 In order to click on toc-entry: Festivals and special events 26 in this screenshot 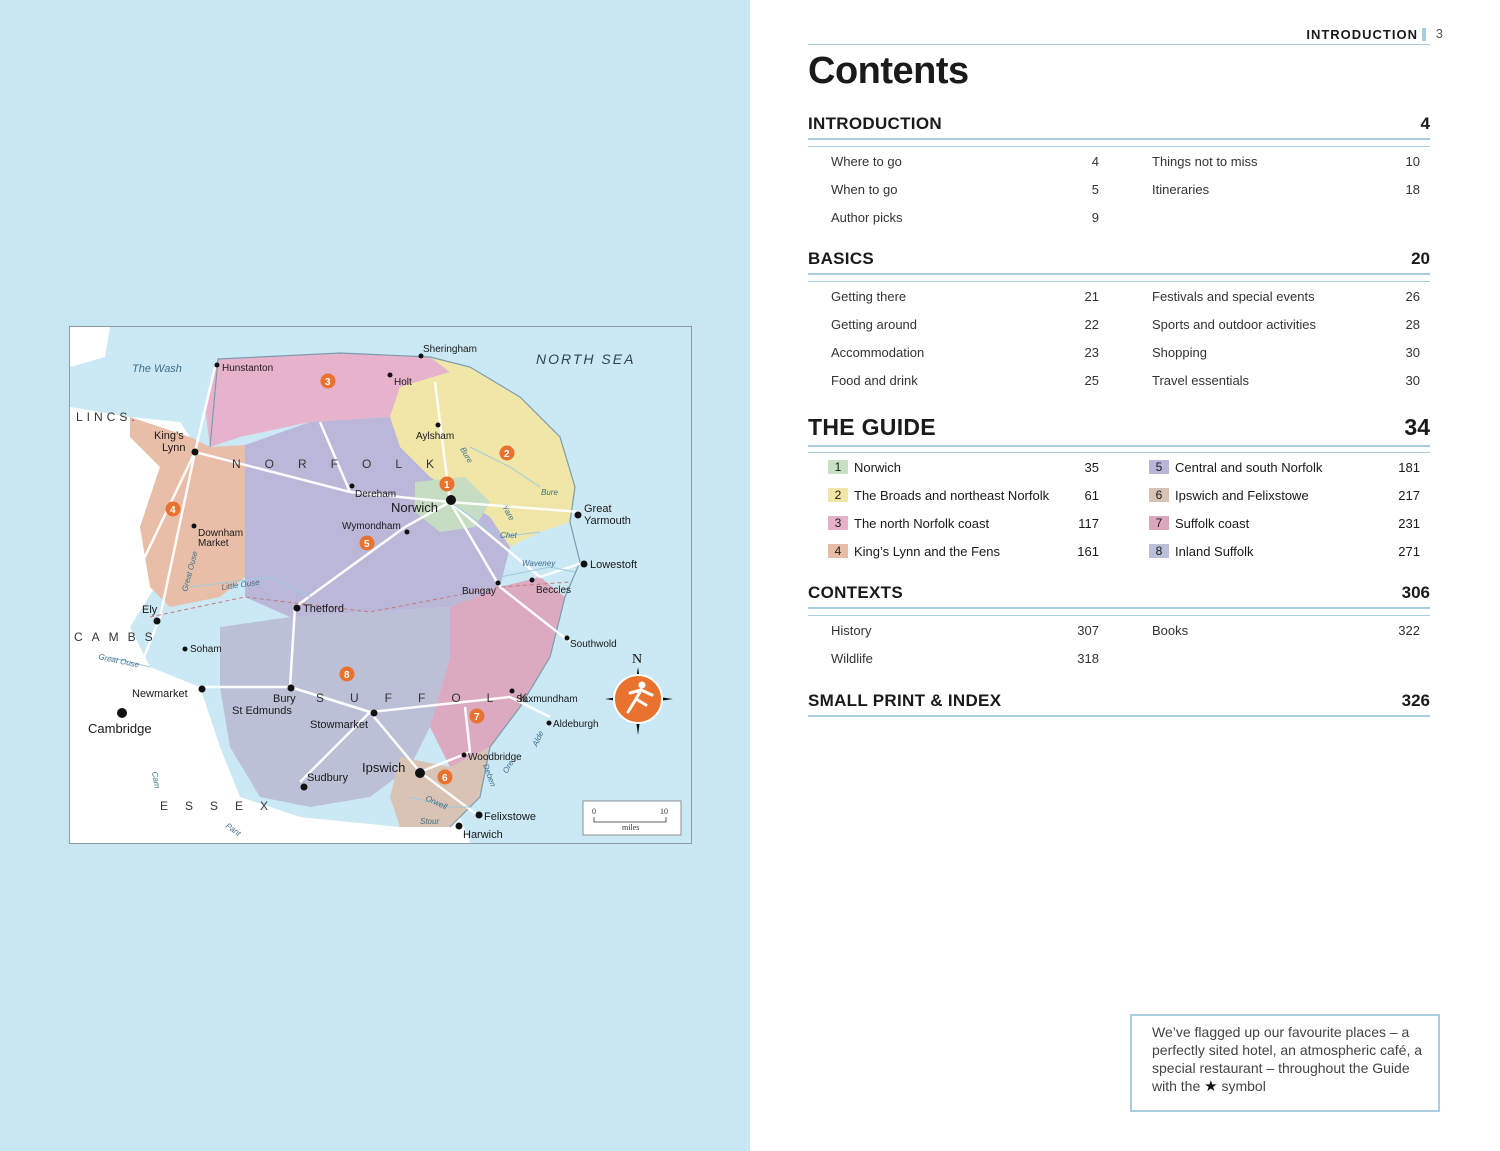, I will do `click(1286, 296)`.